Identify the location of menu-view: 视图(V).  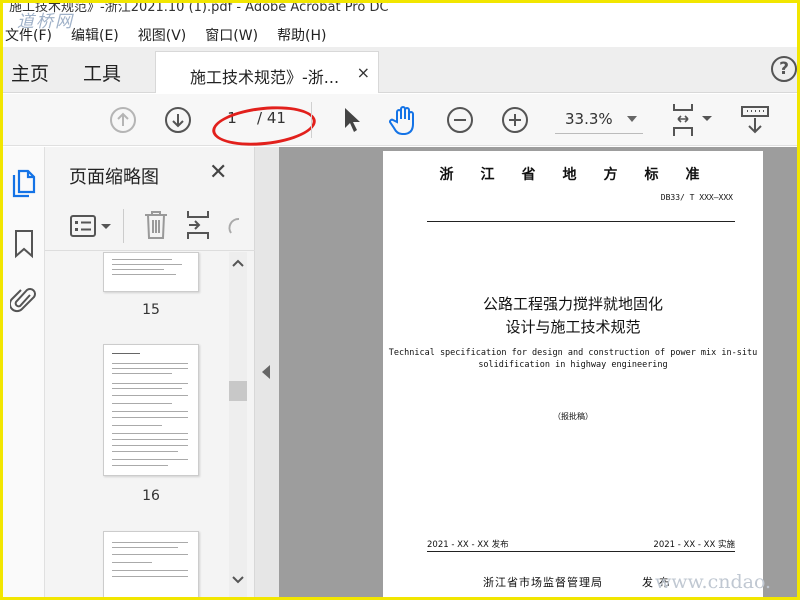
(162, 35).